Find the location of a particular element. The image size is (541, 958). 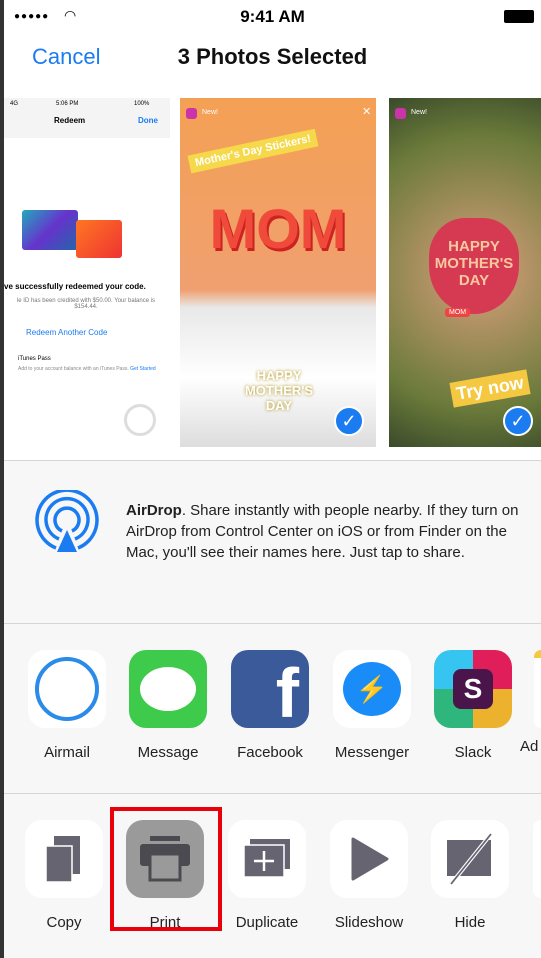

app-label: Facebook is located at coordinates (270, 752).